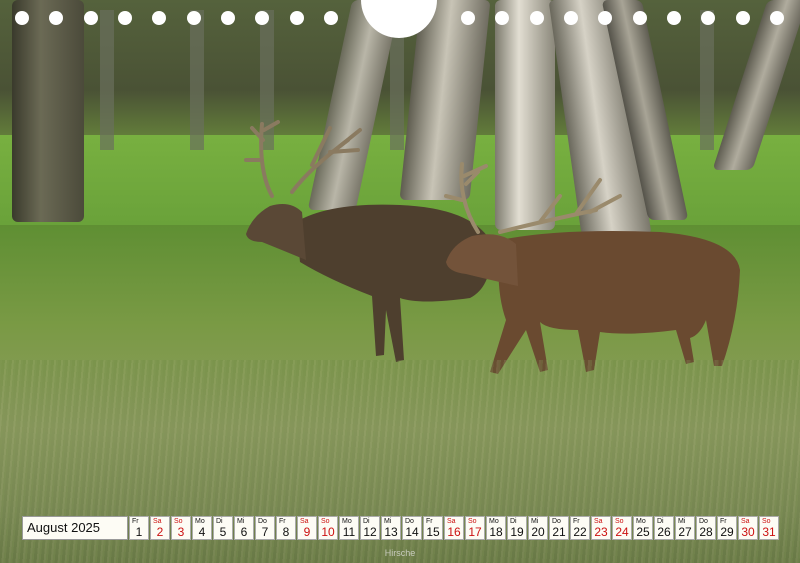 The width and height of the screenshot is (800, 563). What do you see at coordinates (265, 532) in the screenshot?
I see `day-number: 7` at bounding box center [265, 532].